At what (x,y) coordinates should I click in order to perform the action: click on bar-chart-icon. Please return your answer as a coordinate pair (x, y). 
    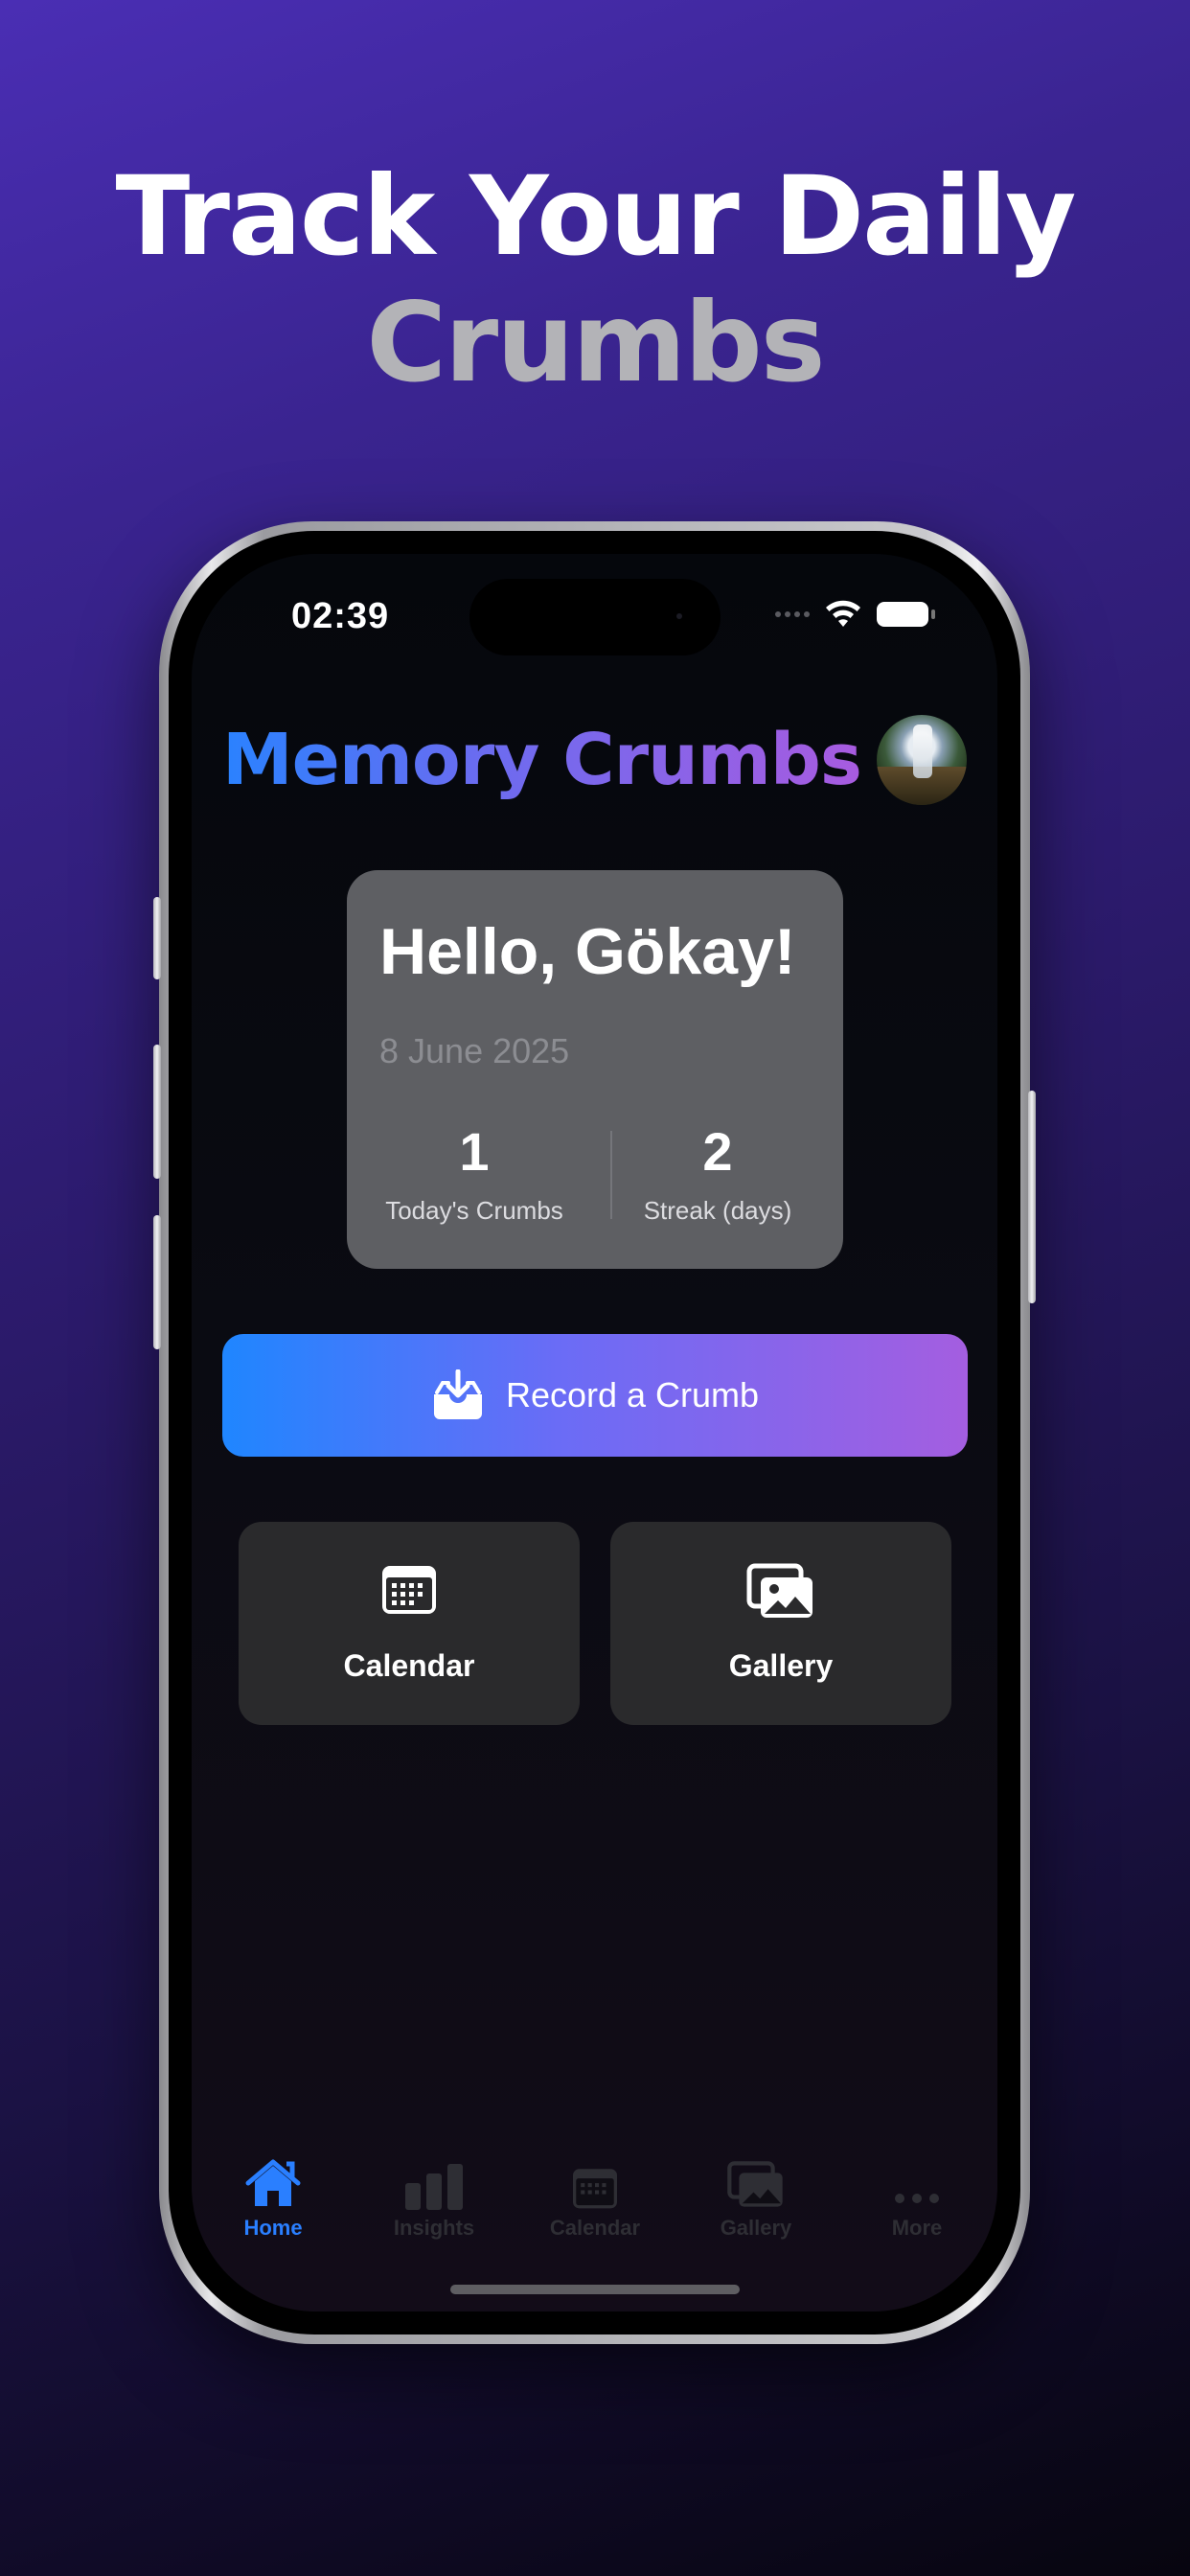
    Looking at the image, I should click on (434, 2187).